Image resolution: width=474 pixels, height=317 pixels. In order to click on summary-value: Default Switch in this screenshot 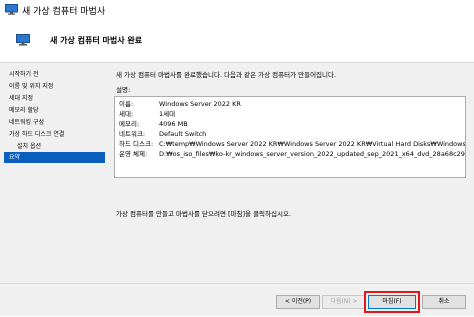, I will do `click(183, 134)`.